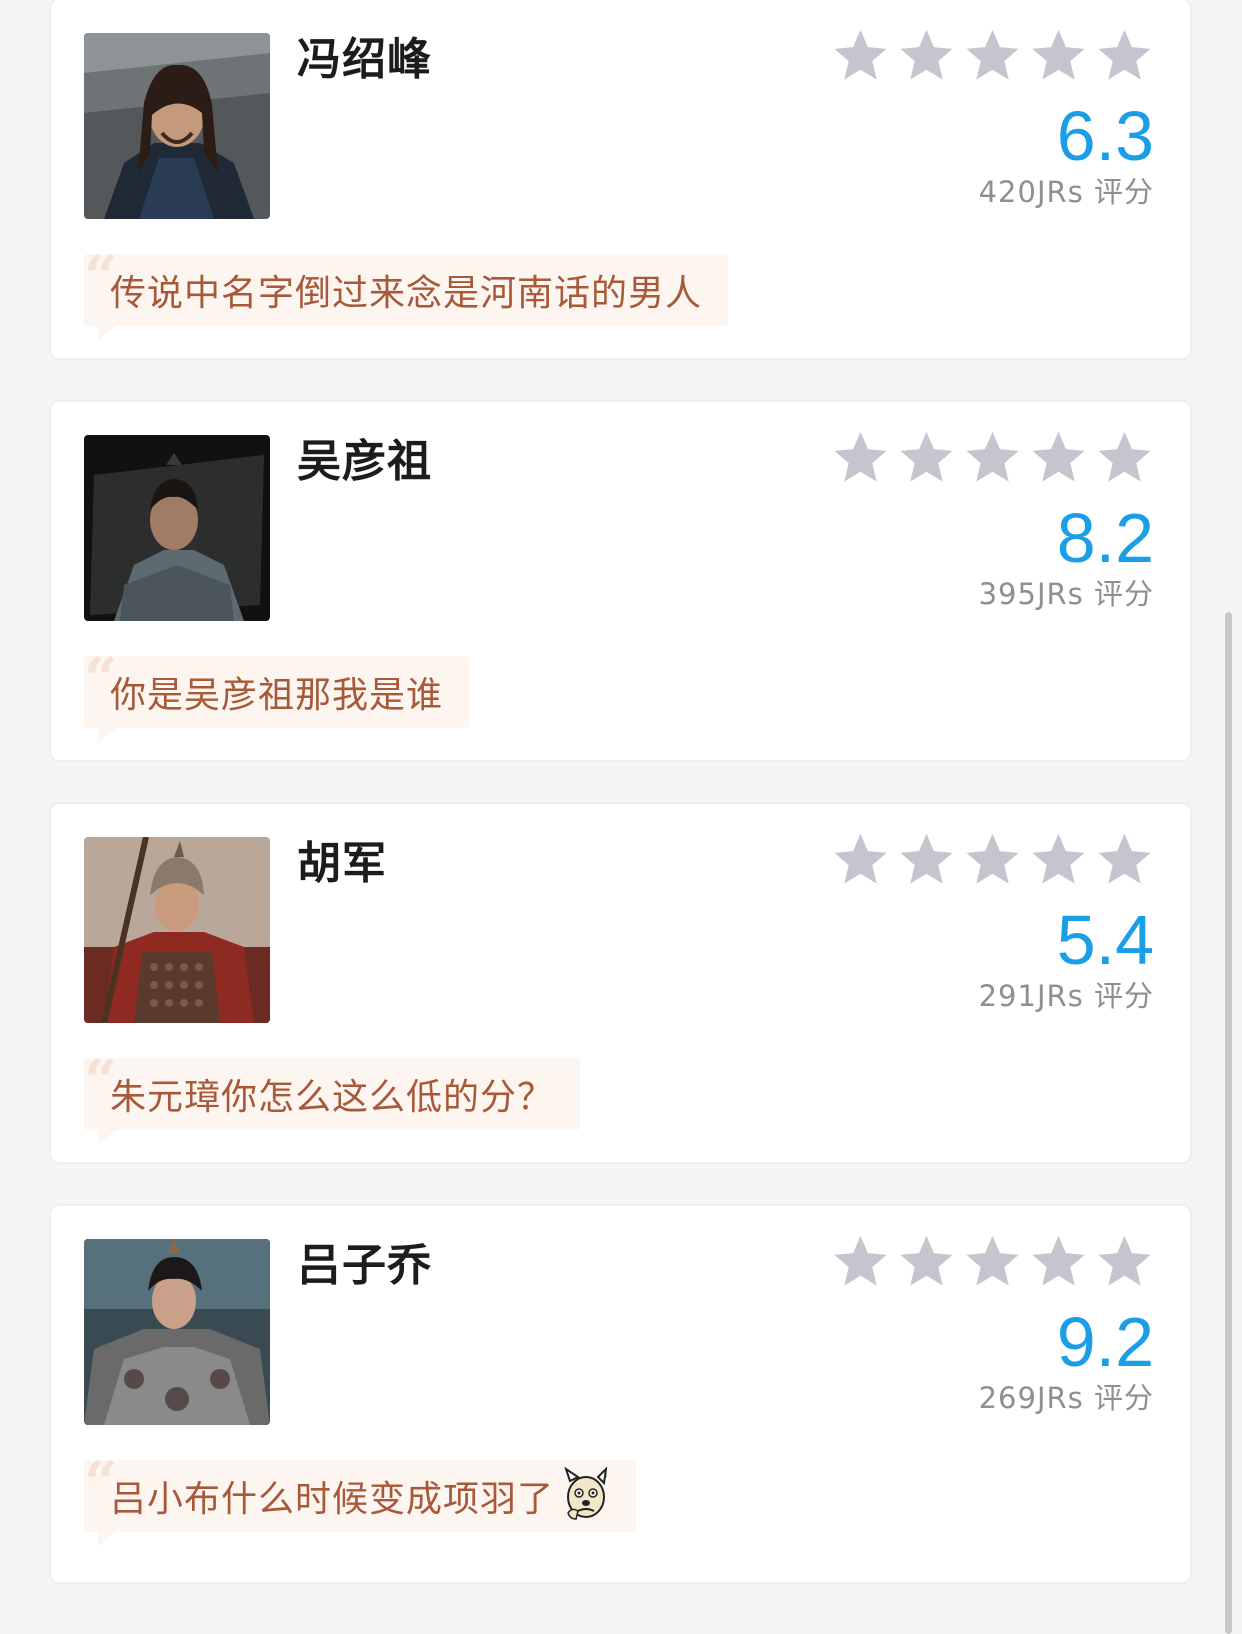 The height and width of the screenshot is (1634, 1242). Describe the element at coordinates (1105, 538) in the screenshot. I see `score-value: 8.2` at that location.